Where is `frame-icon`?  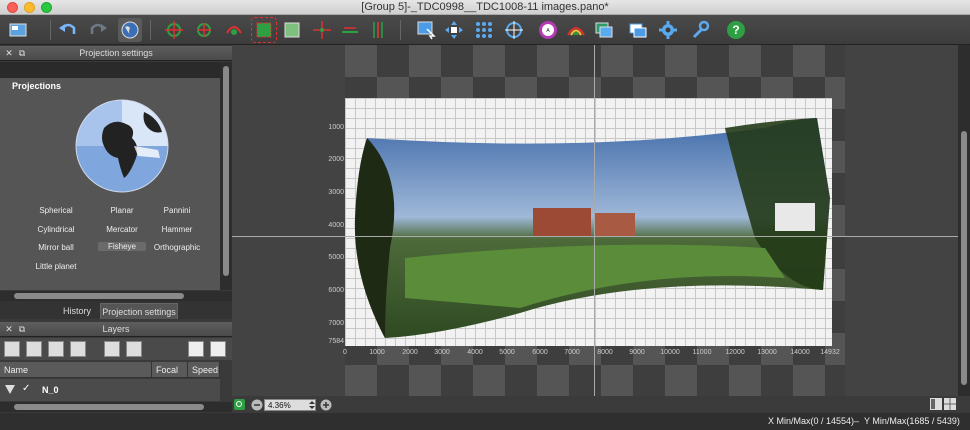
frame-icon is located at coordinates (292, 30).